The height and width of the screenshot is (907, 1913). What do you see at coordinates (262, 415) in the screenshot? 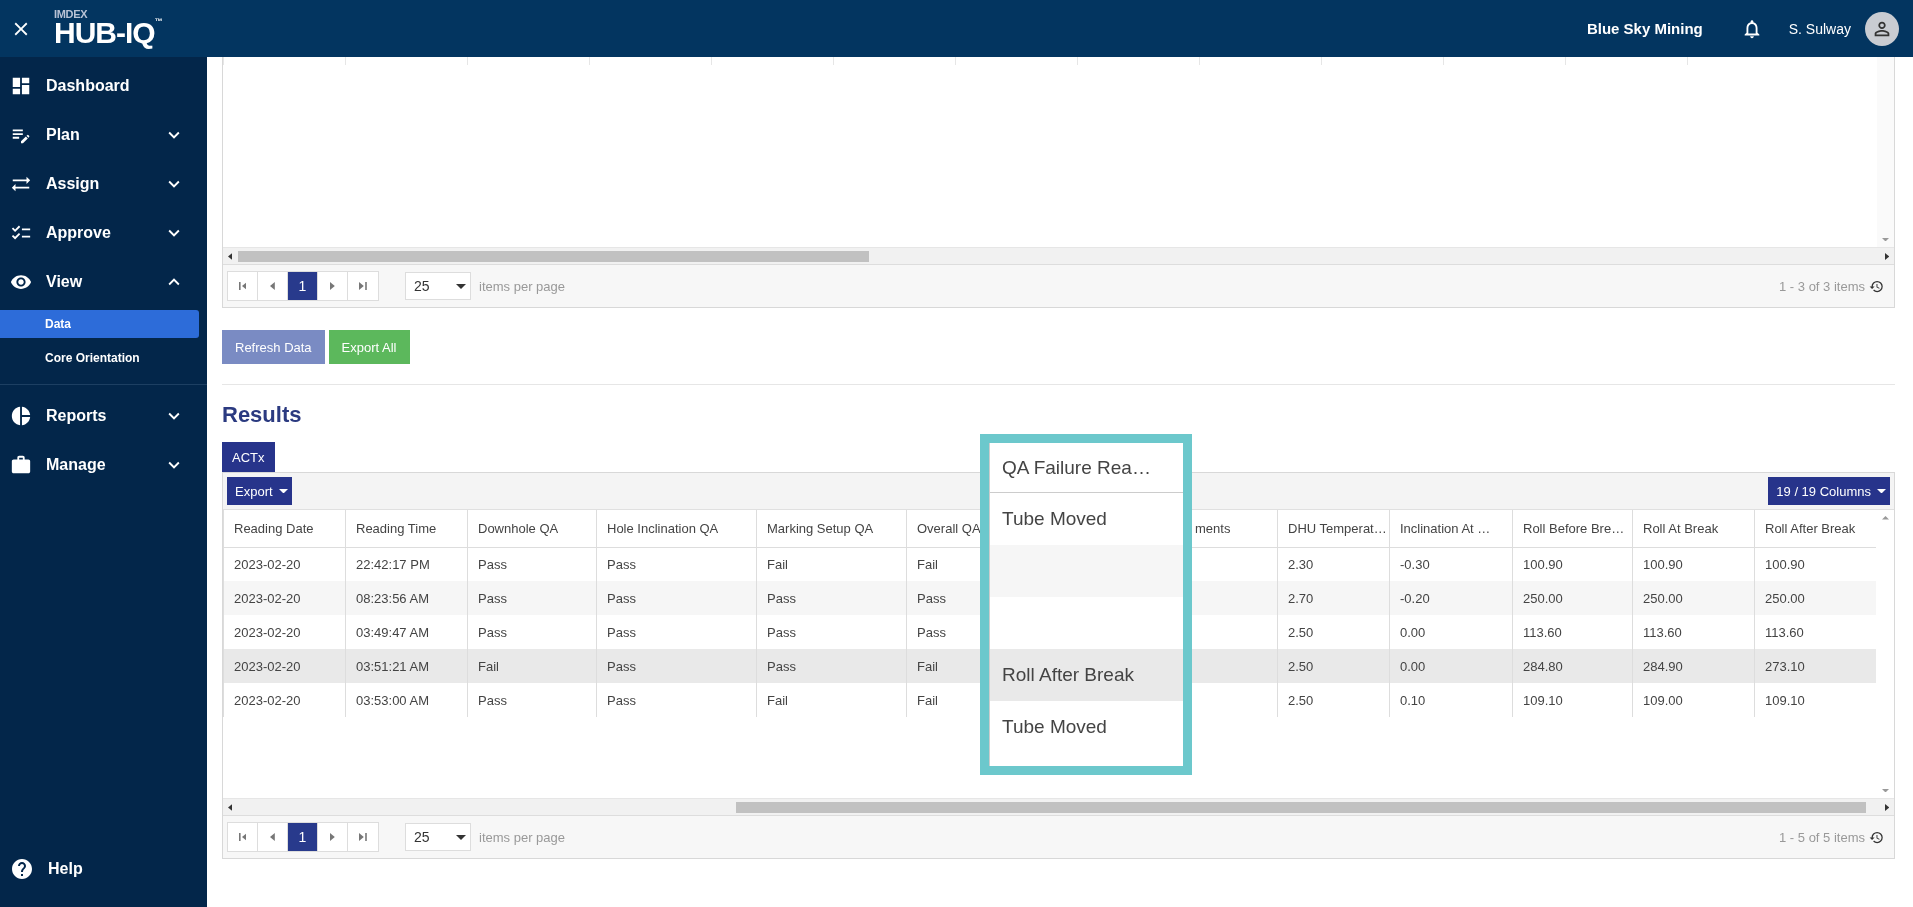
I see `section-title: Results` at bounding box center [262, 415].